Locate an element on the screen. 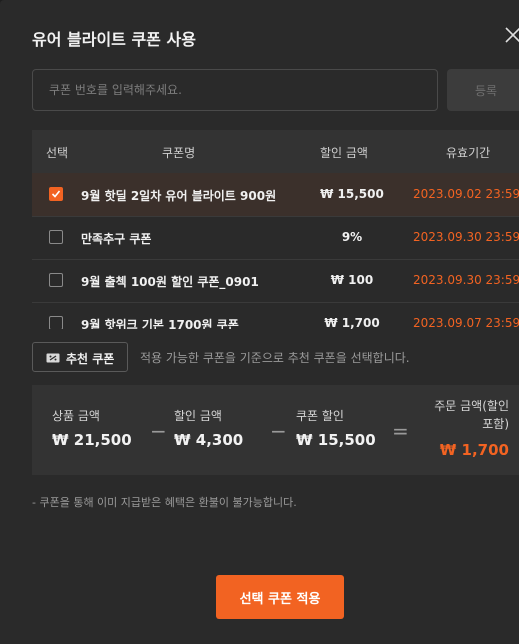 This screenshot has width=519, height=644. recommend-coupon-button: 추천 쿠폰 is located at coordinates (80, 357).